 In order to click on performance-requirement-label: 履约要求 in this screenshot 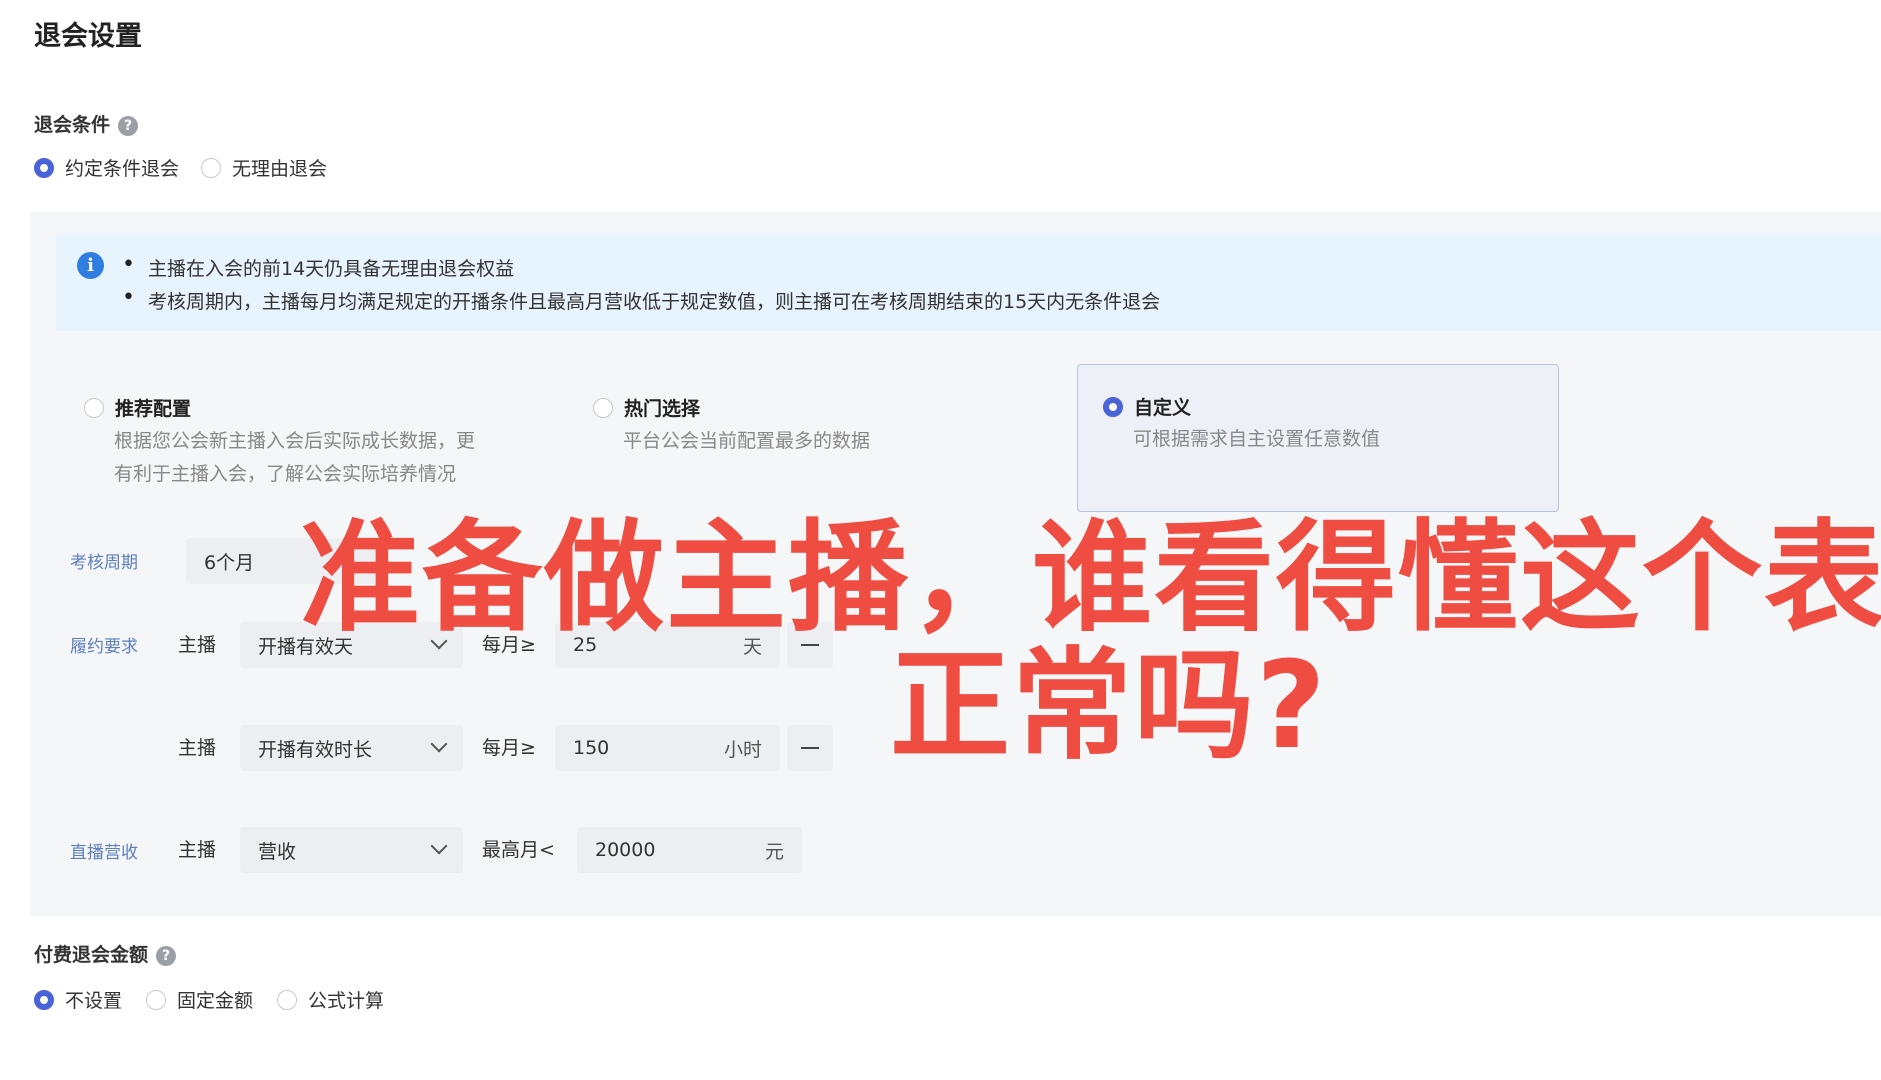, I will do `click(104, 647)`.